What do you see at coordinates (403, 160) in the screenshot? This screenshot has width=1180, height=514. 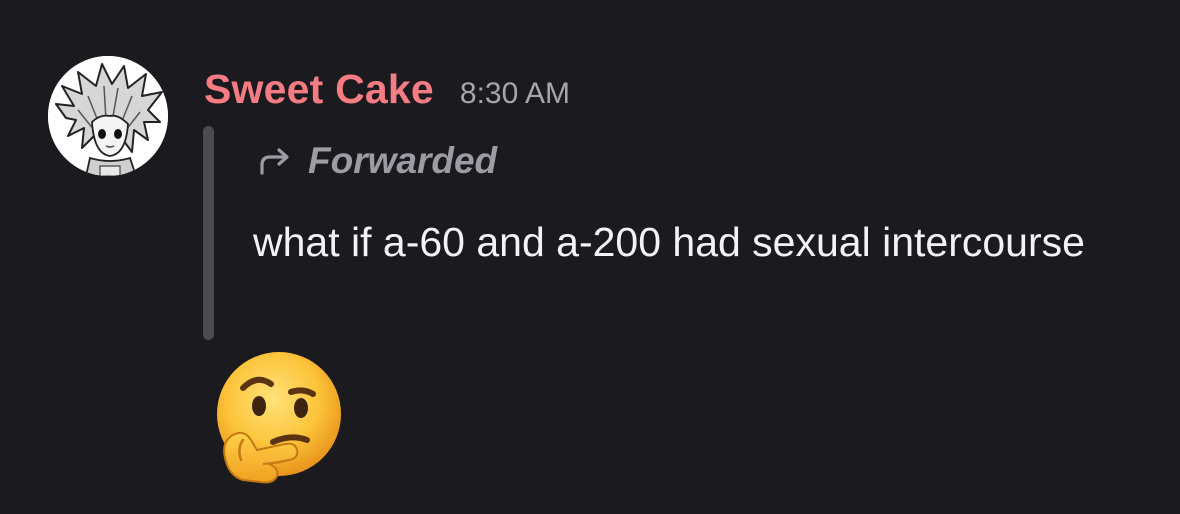 I see `forwarded-label: Forwarded` at bounding box center [403, 160].